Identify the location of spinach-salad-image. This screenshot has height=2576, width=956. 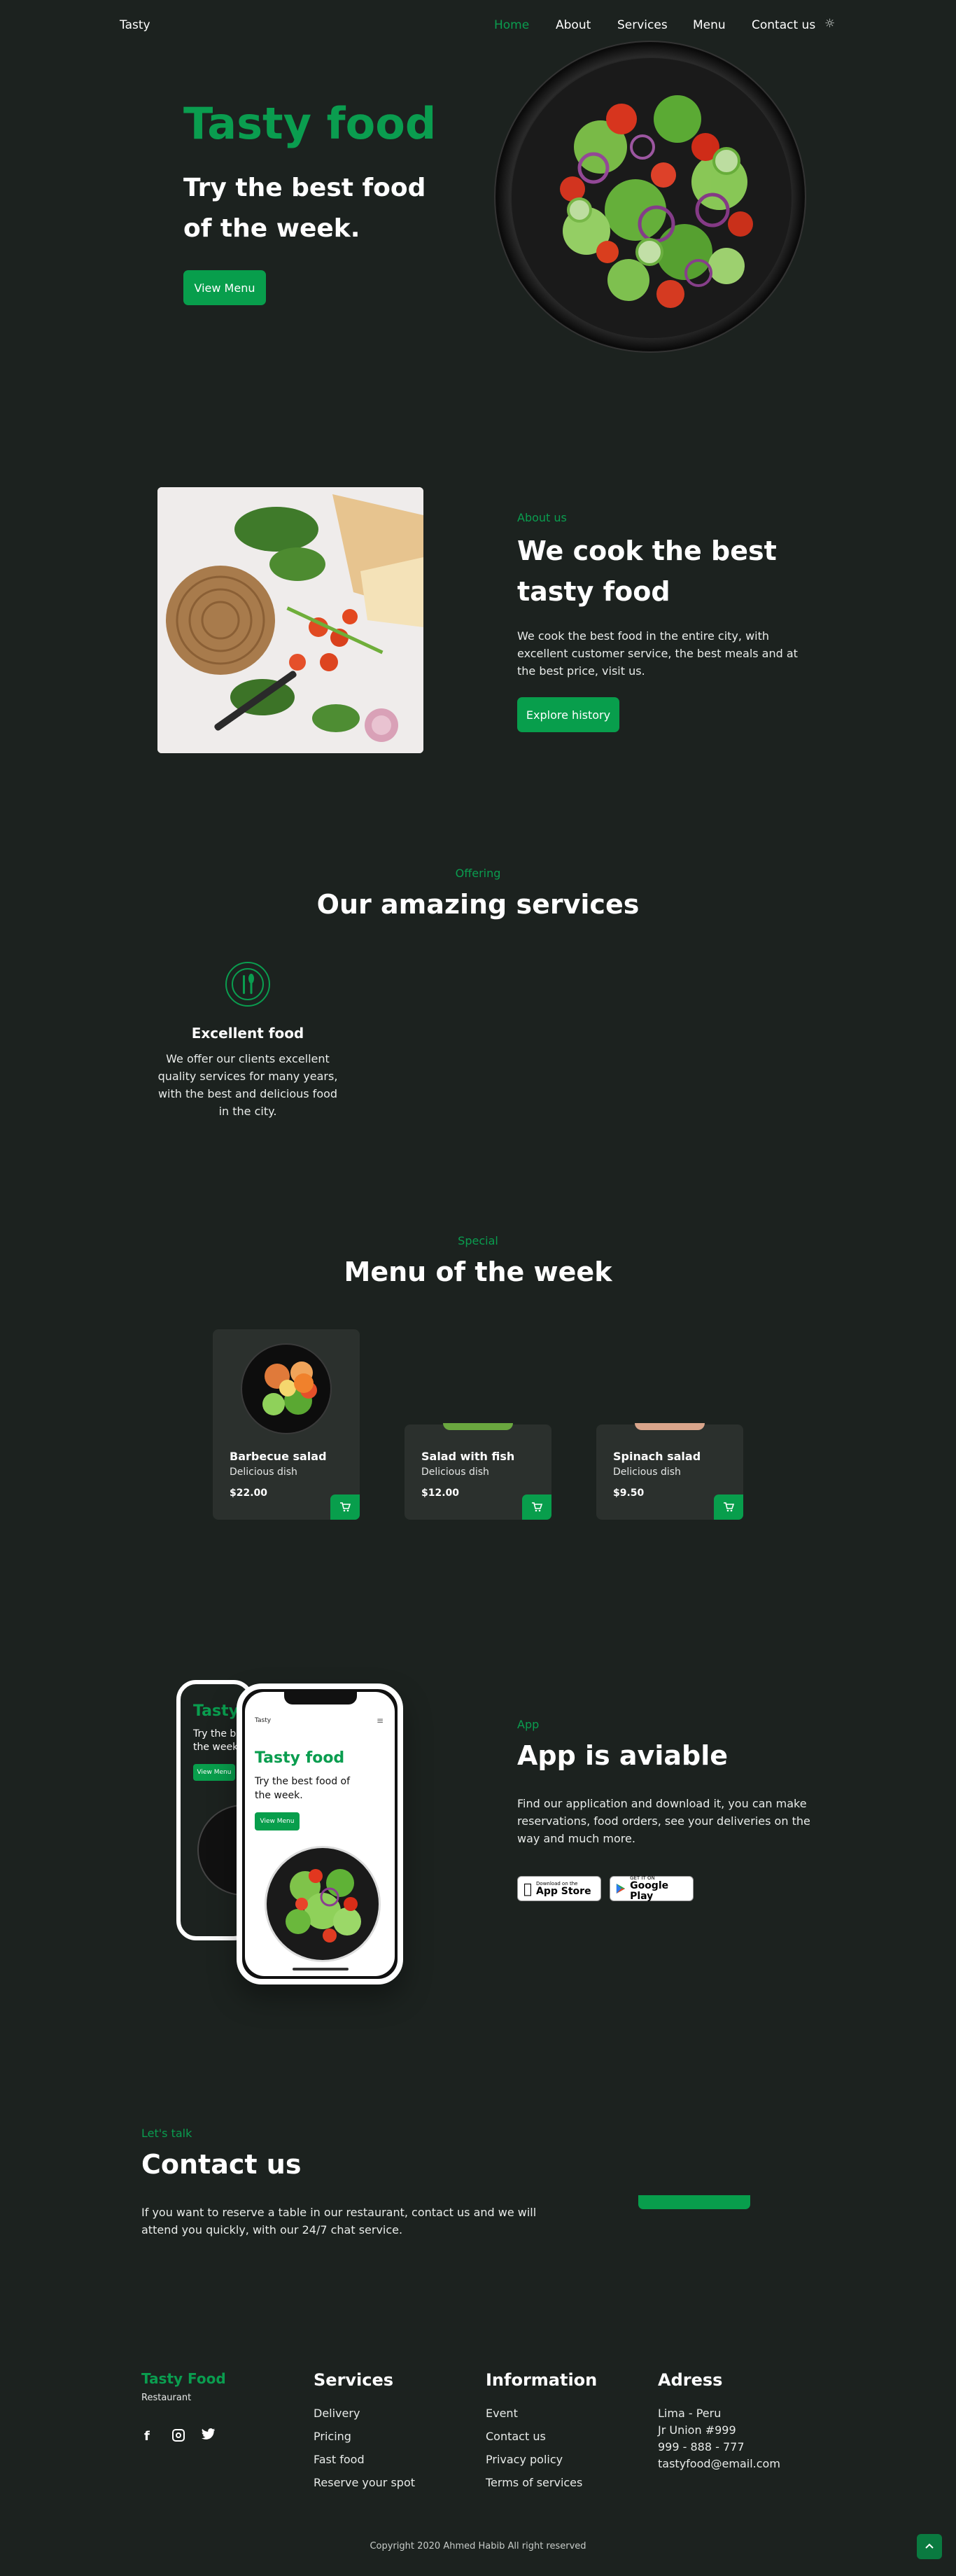
(670, 1426).